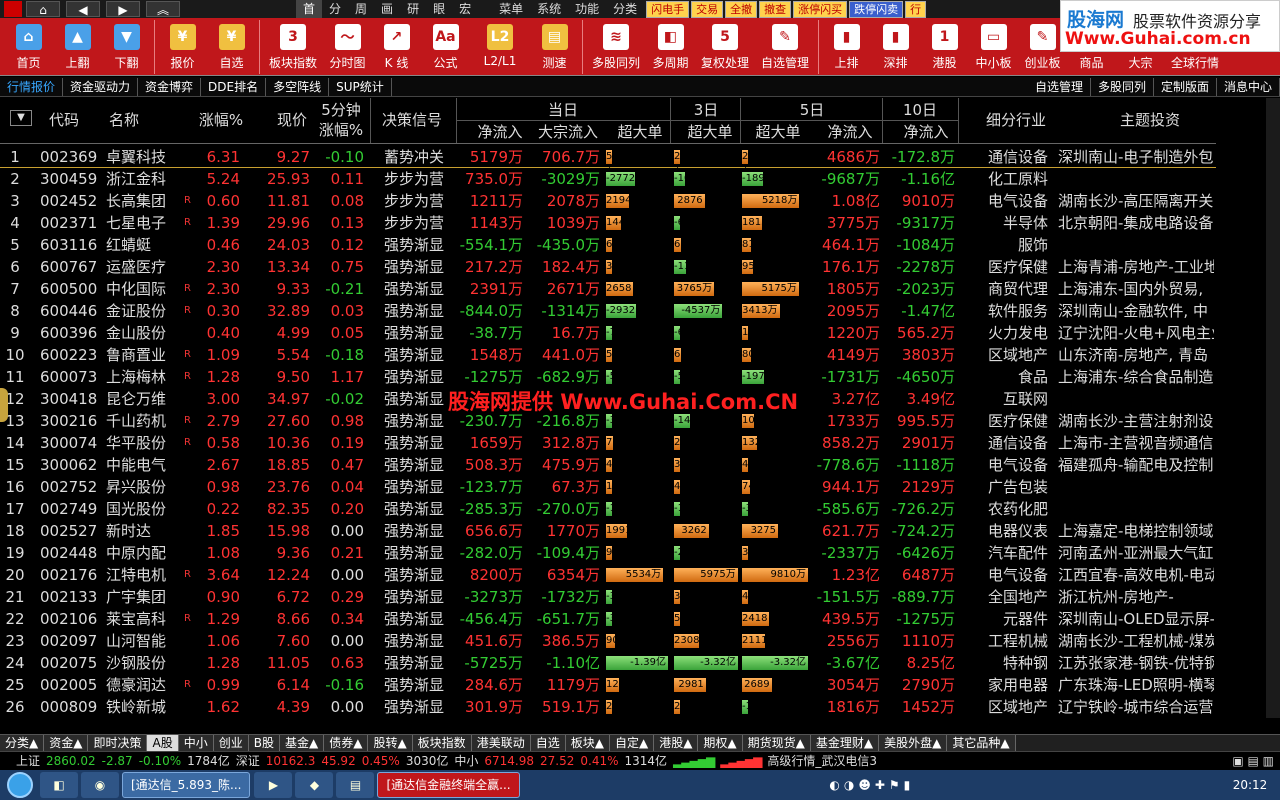 This screenshot has width=1280, height=800. I want to click on server-name: 高级行情_武汉电信3, so click(822, 760).